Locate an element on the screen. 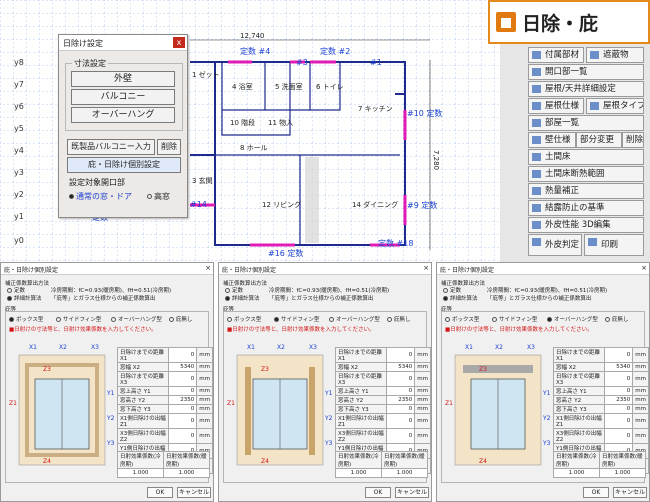  window-tag: 定数 #18 is located at coordinates (395, 243).